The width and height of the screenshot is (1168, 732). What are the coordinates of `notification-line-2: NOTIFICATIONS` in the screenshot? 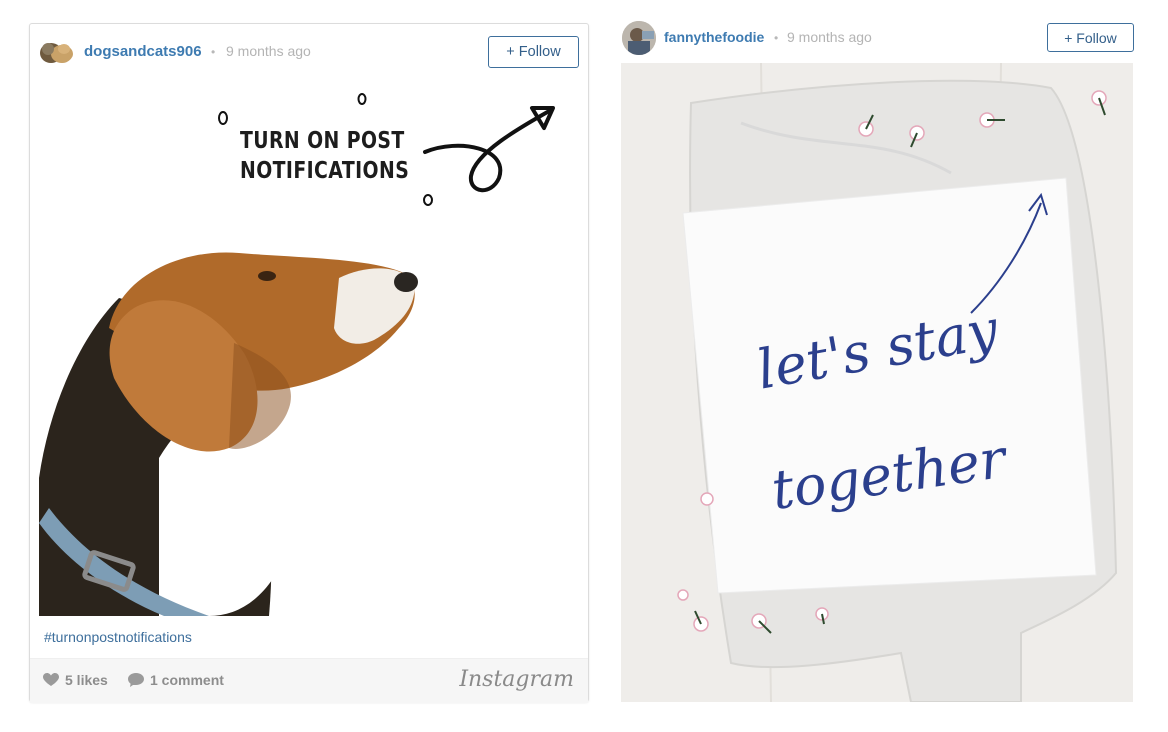 It's located at (325, 171).